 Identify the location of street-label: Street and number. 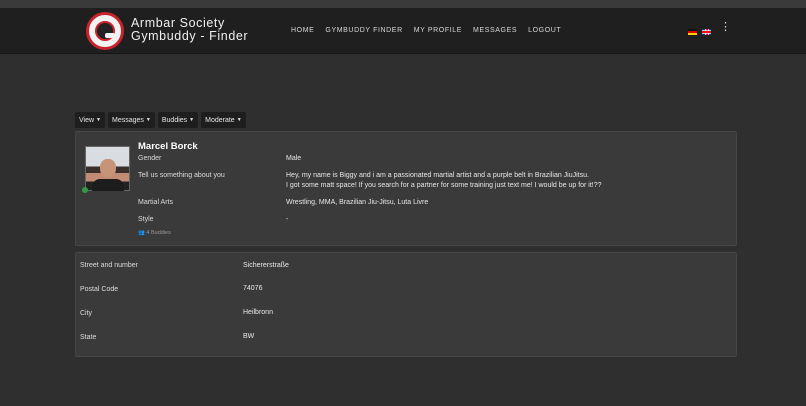
(109, 265).